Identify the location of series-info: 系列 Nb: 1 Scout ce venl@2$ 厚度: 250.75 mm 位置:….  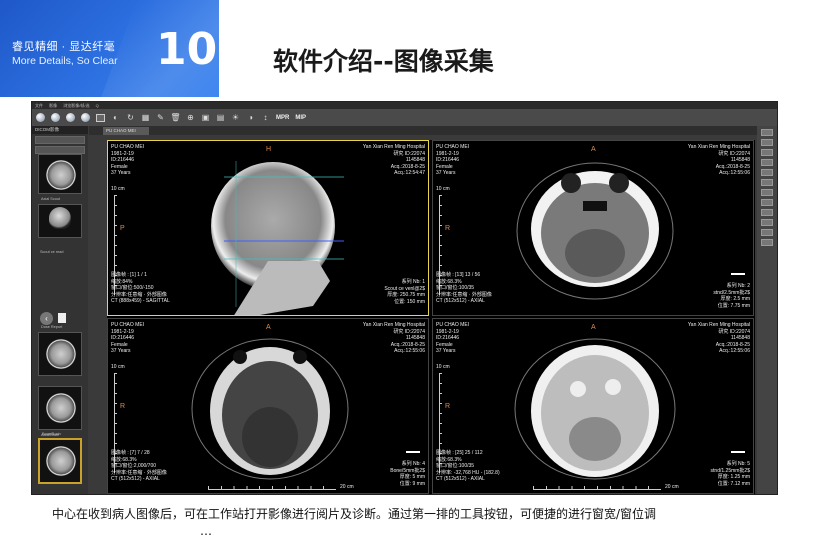
(404, 292).